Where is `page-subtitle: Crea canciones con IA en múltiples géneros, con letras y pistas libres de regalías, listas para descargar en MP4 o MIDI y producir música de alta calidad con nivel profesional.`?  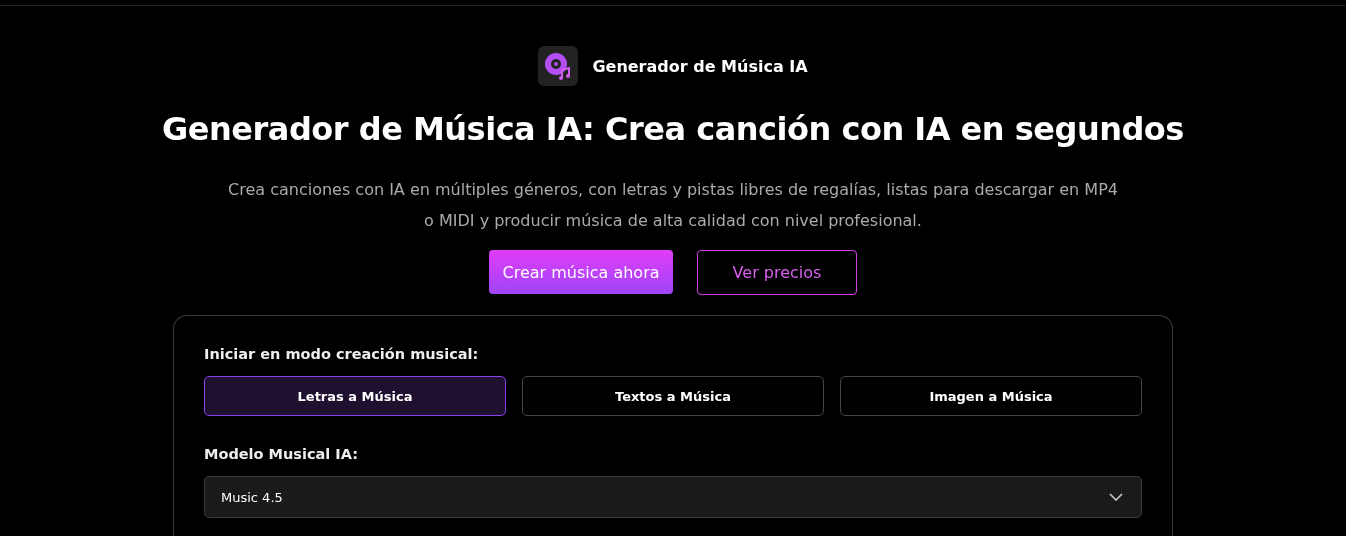 page-subtitle: Crea canciones con IA en múltiples géneros, con letras y pistas libres de regalías, listas para descargar en MP4 o MIDI y producir música de alta calidad con nivel profesional. is located at coordinates (673, 205).